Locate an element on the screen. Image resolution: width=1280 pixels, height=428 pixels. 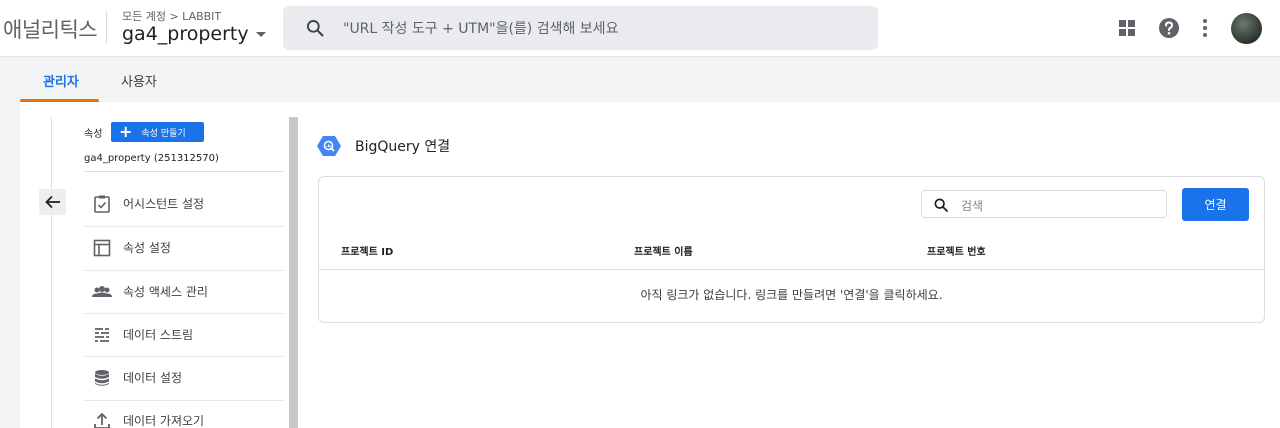
streams-icon is located at coordinates (102, 335).